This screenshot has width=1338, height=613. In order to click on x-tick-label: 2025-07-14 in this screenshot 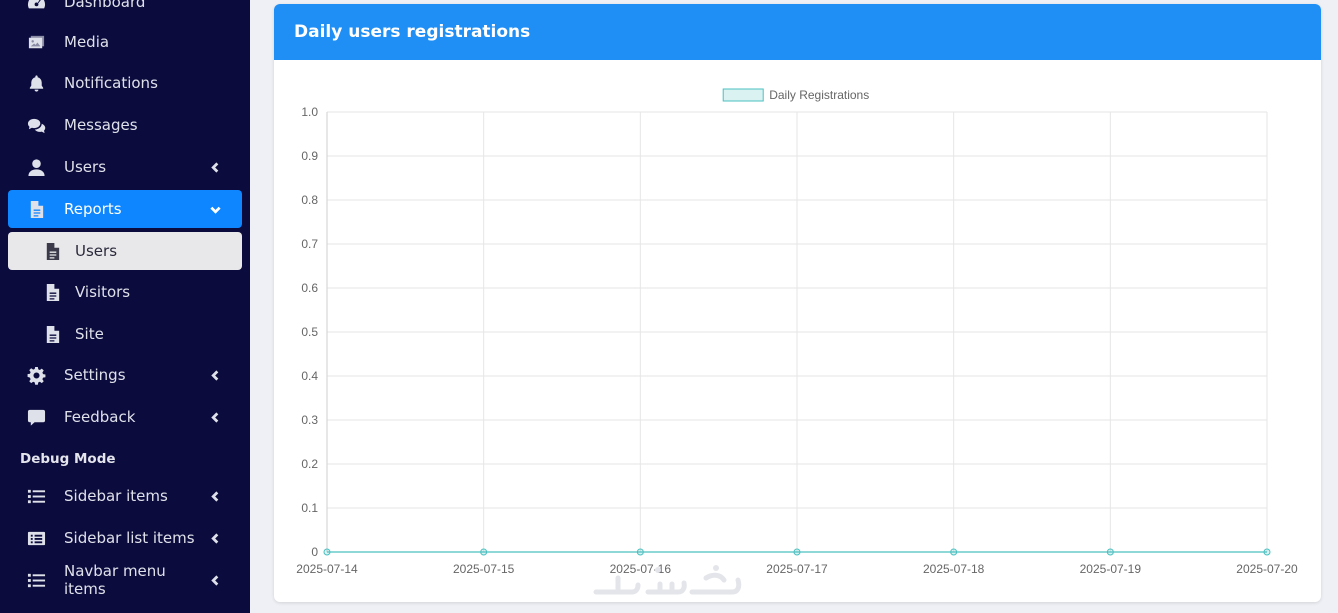, I will do `click(327, 569)`.